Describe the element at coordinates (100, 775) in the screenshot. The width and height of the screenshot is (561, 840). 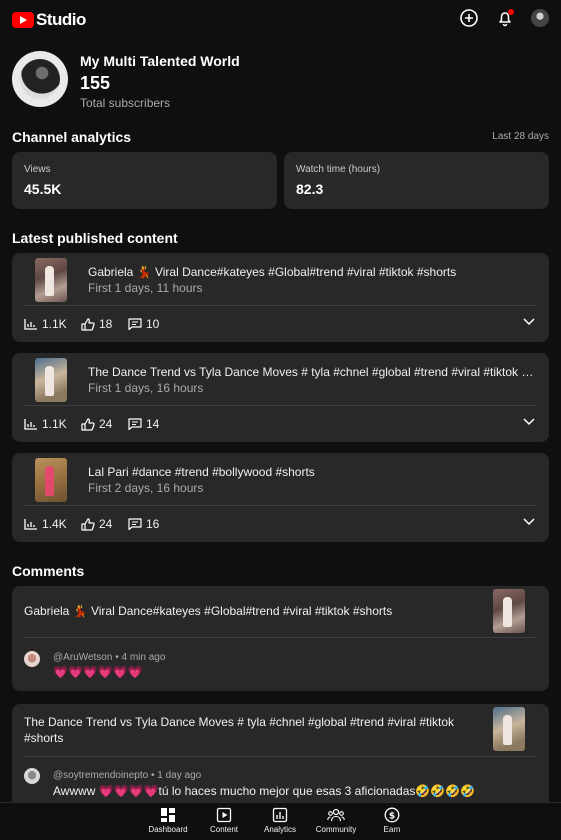
I see `comment-author: @soytremendoinepto` at that location.